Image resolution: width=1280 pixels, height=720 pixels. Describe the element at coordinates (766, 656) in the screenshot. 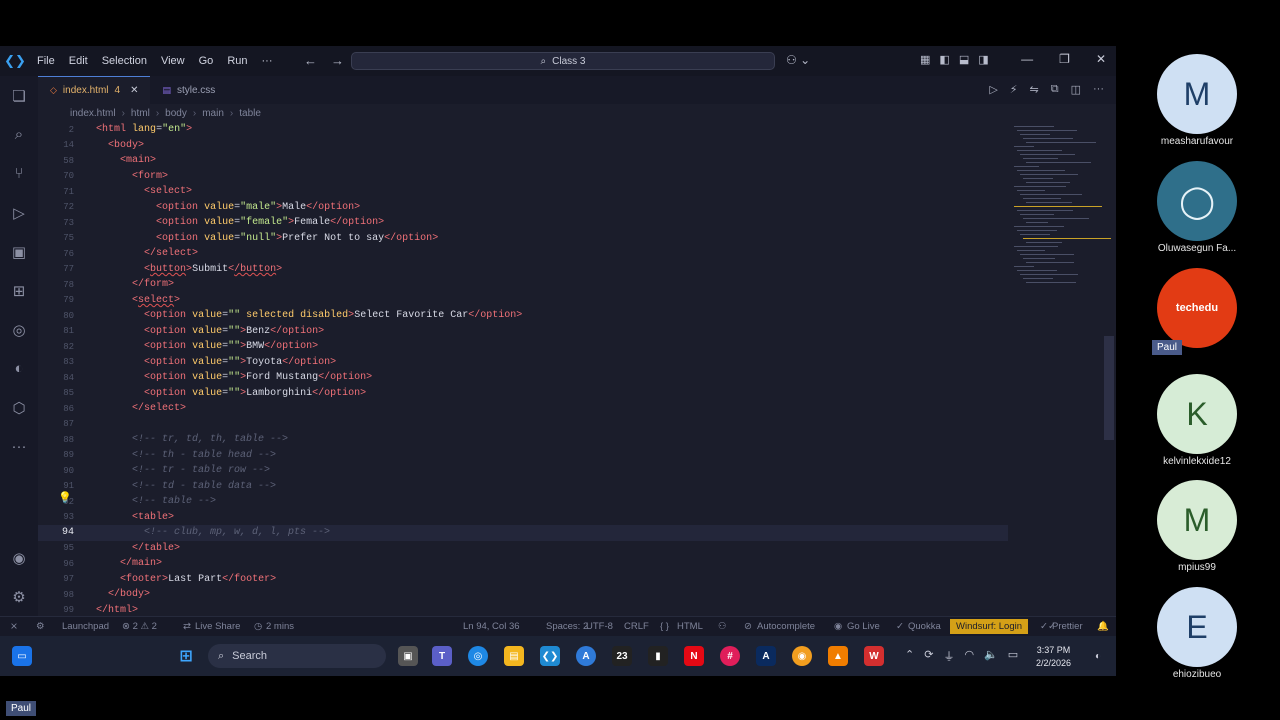

I see `arc-icon: A` at that location.